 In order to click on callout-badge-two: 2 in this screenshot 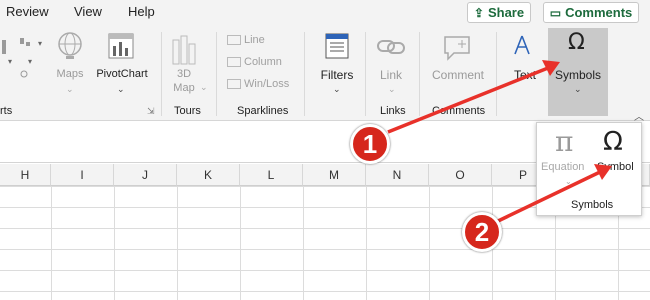, I will do `click(482, 232)`.